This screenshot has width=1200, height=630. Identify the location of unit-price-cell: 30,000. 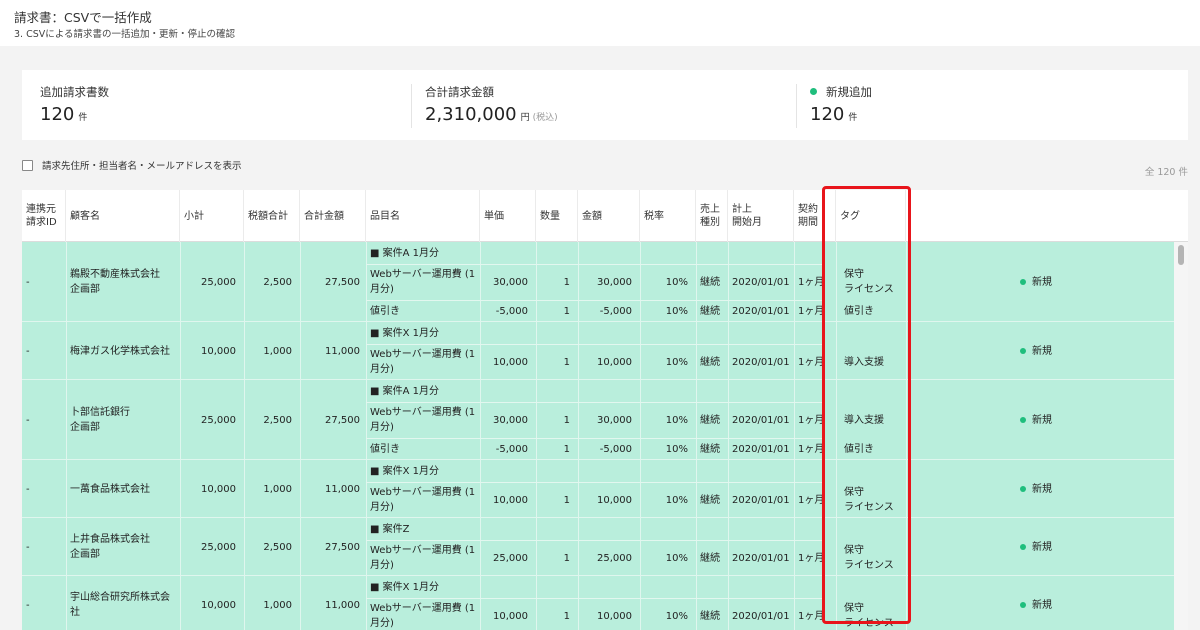
(510, 420).